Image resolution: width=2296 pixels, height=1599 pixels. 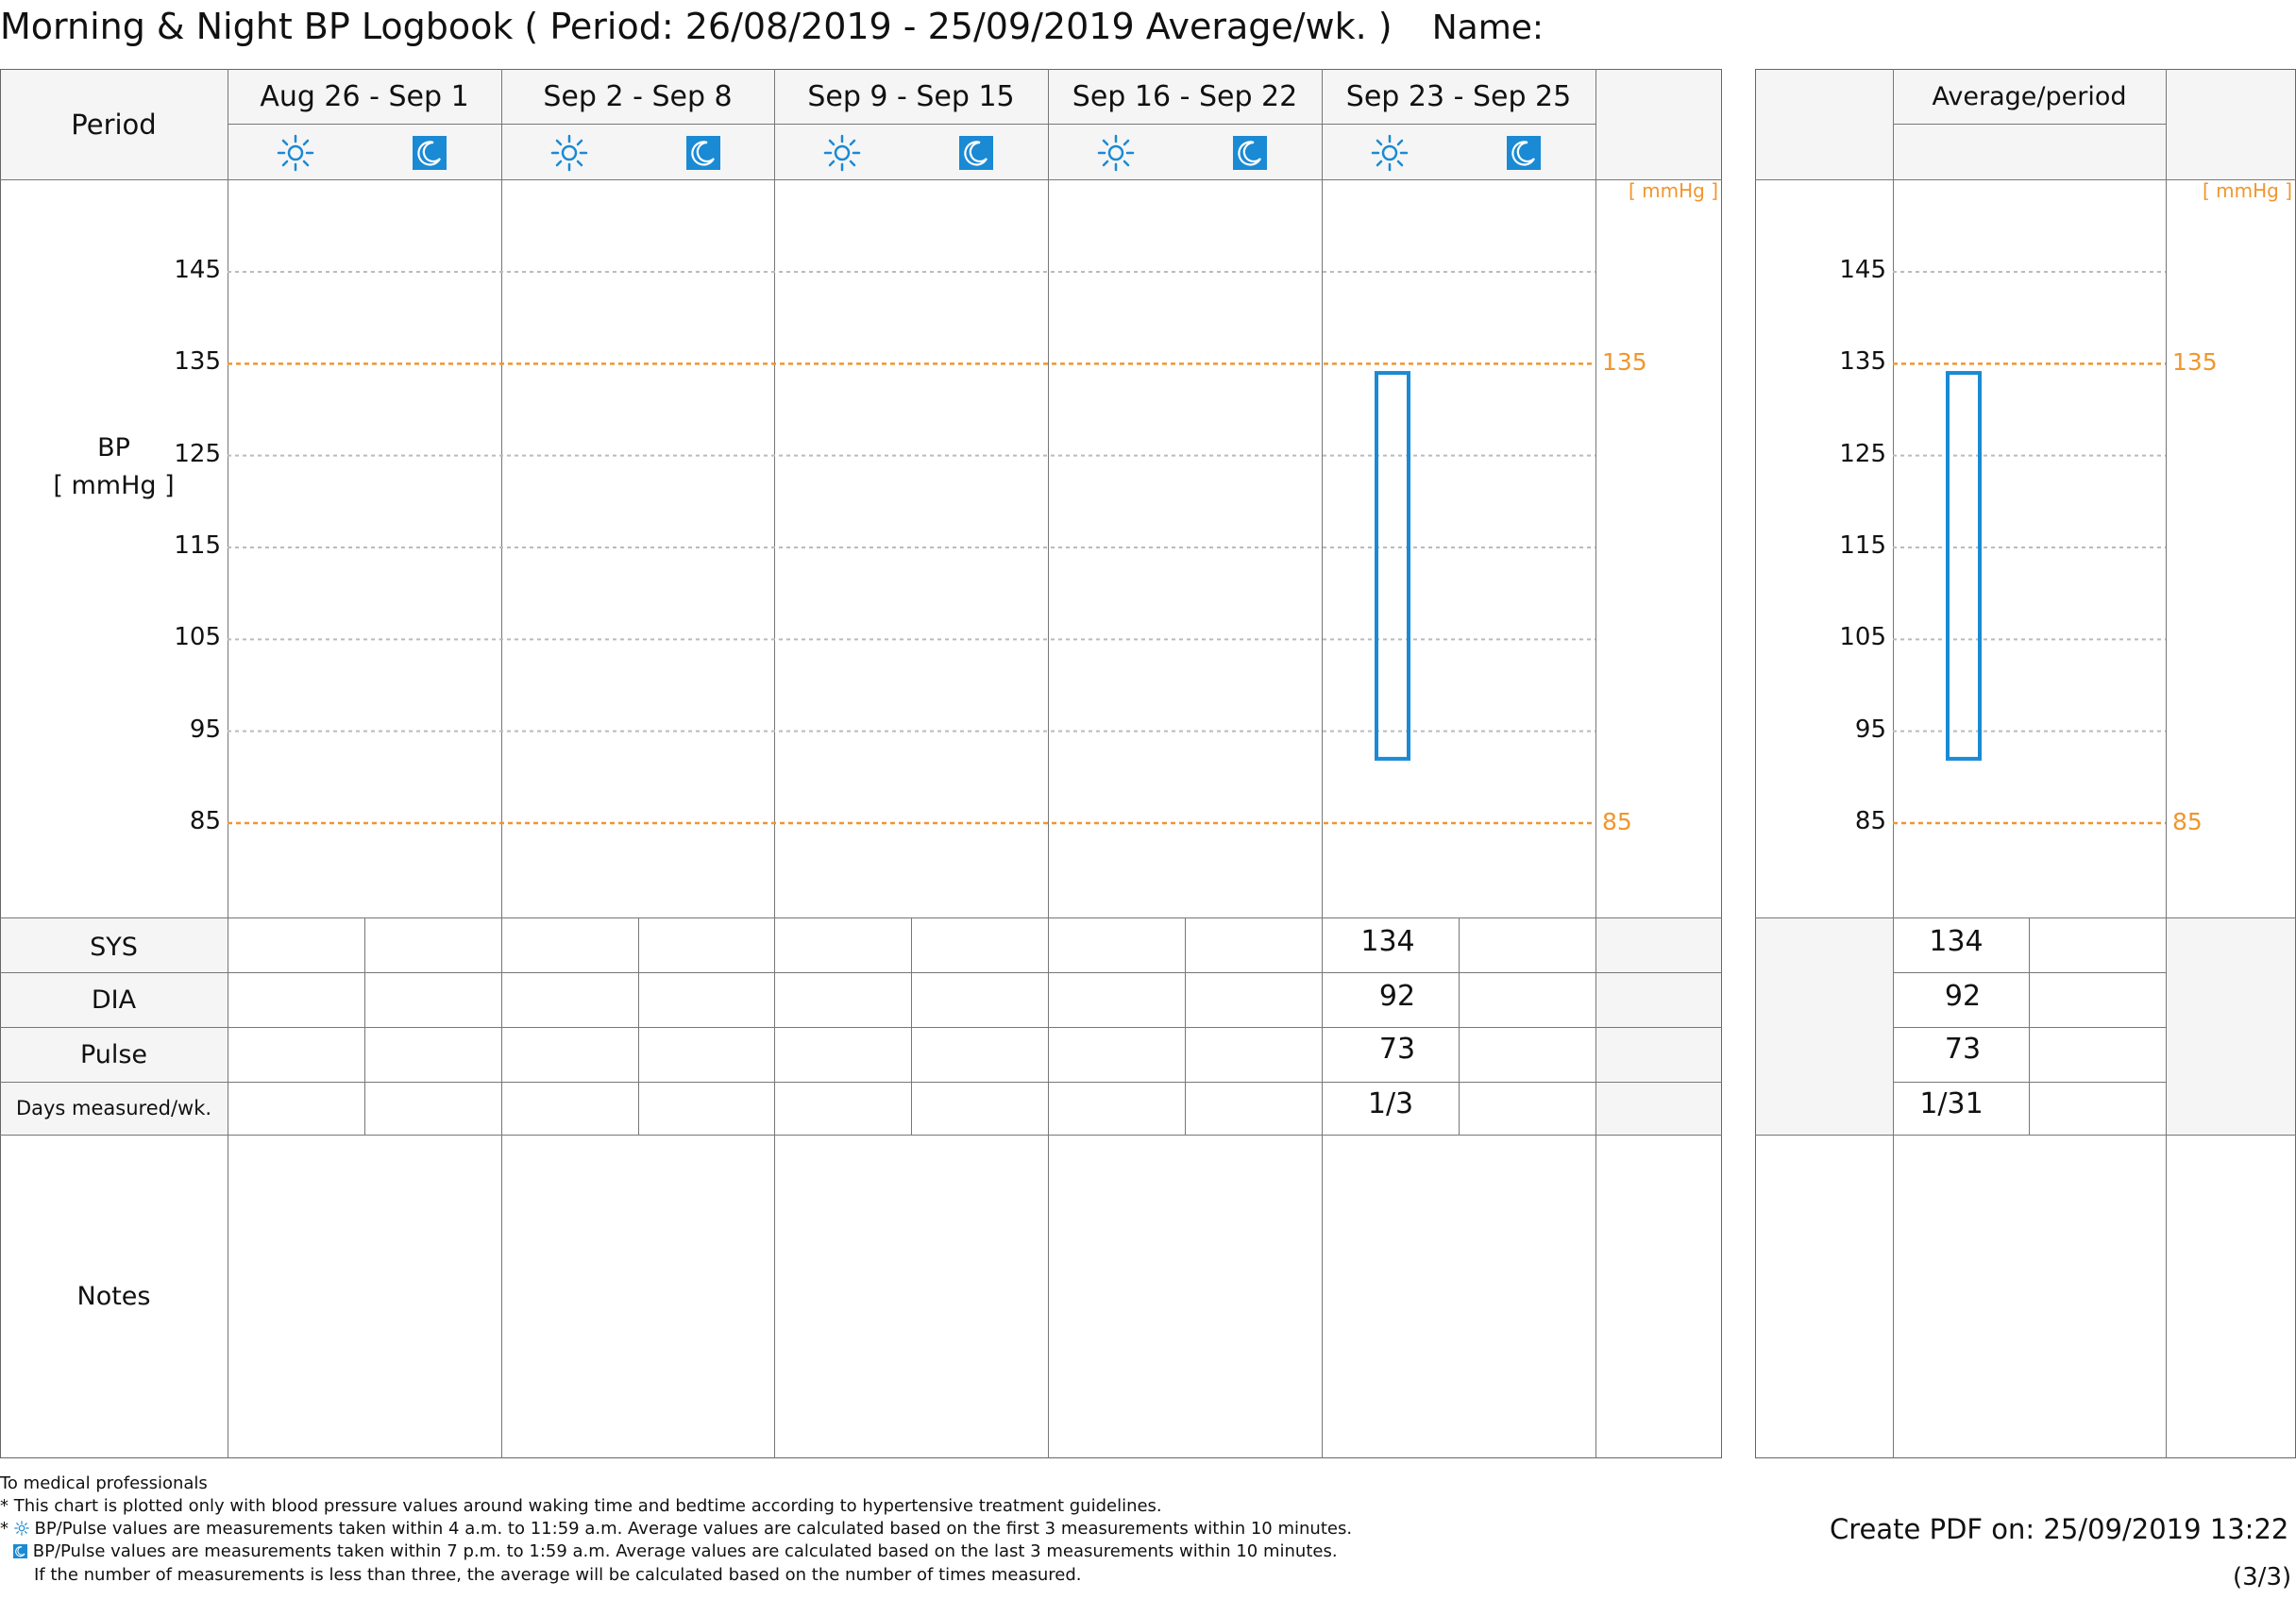 What do you see at coordinates (1674, 190) in the screenshot?
I see `unit-label: [ mmHg ]` at bounding box center [1674, 190].